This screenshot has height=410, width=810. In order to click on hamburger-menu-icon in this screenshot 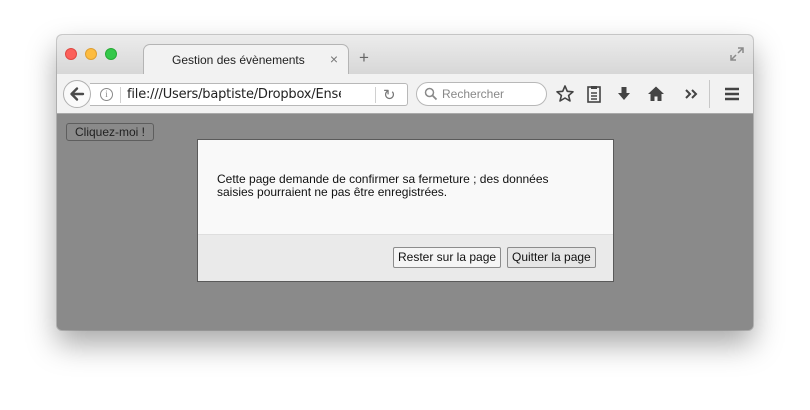, I will do `click(732, 94)`.